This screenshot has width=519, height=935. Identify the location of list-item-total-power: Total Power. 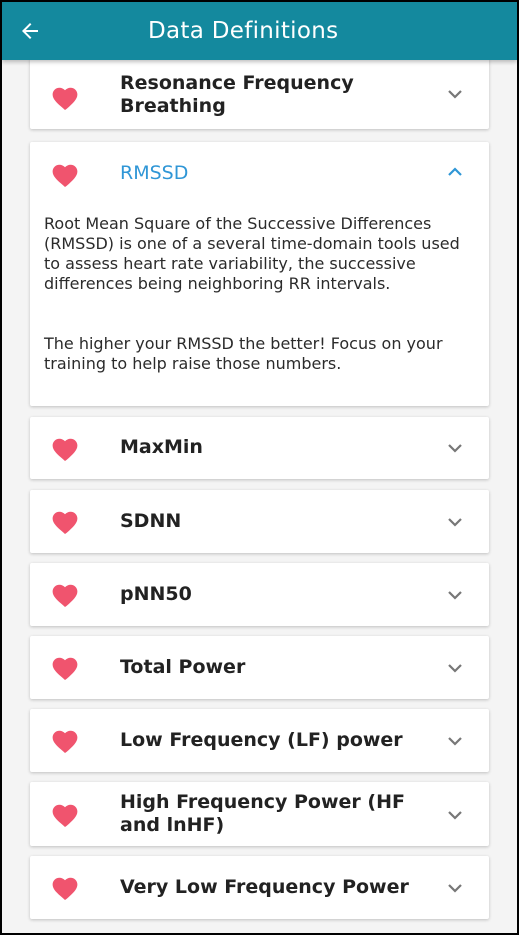
(259, 667).